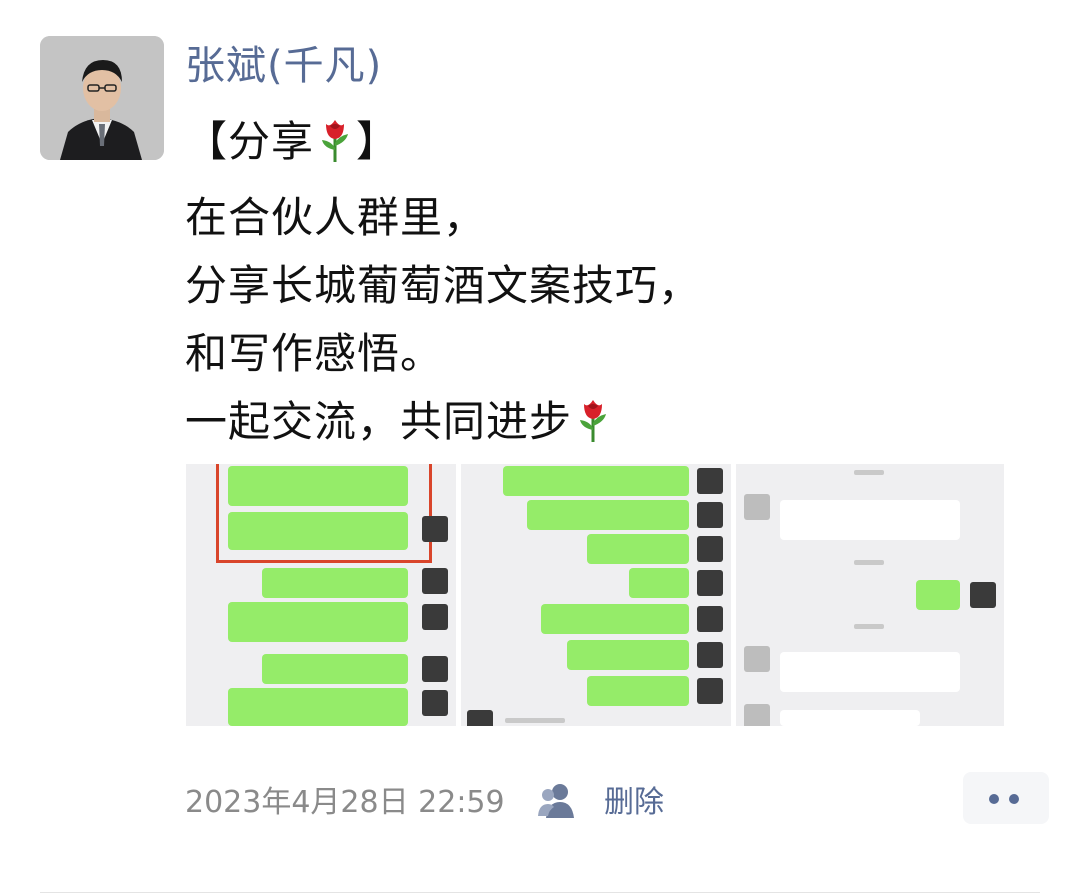 The width and height of the screenshot is (1080, 896). Describe the element at coordinates (615, 426) in the screenshot. I see `post-line-5: 一起交流，共同进步` at that location.